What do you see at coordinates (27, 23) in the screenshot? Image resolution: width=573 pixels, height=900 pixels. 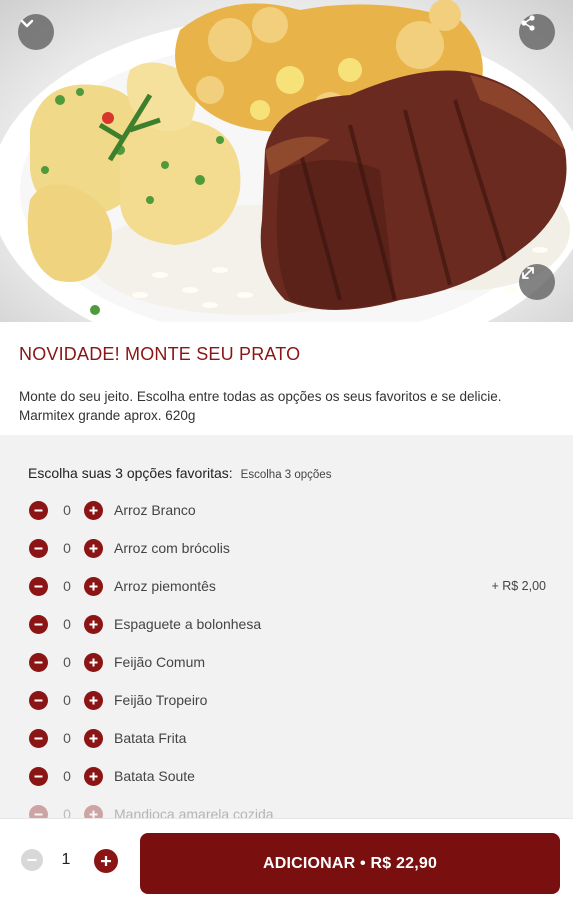 I see `chevron-down-icon` at bounding box center [27, 23].